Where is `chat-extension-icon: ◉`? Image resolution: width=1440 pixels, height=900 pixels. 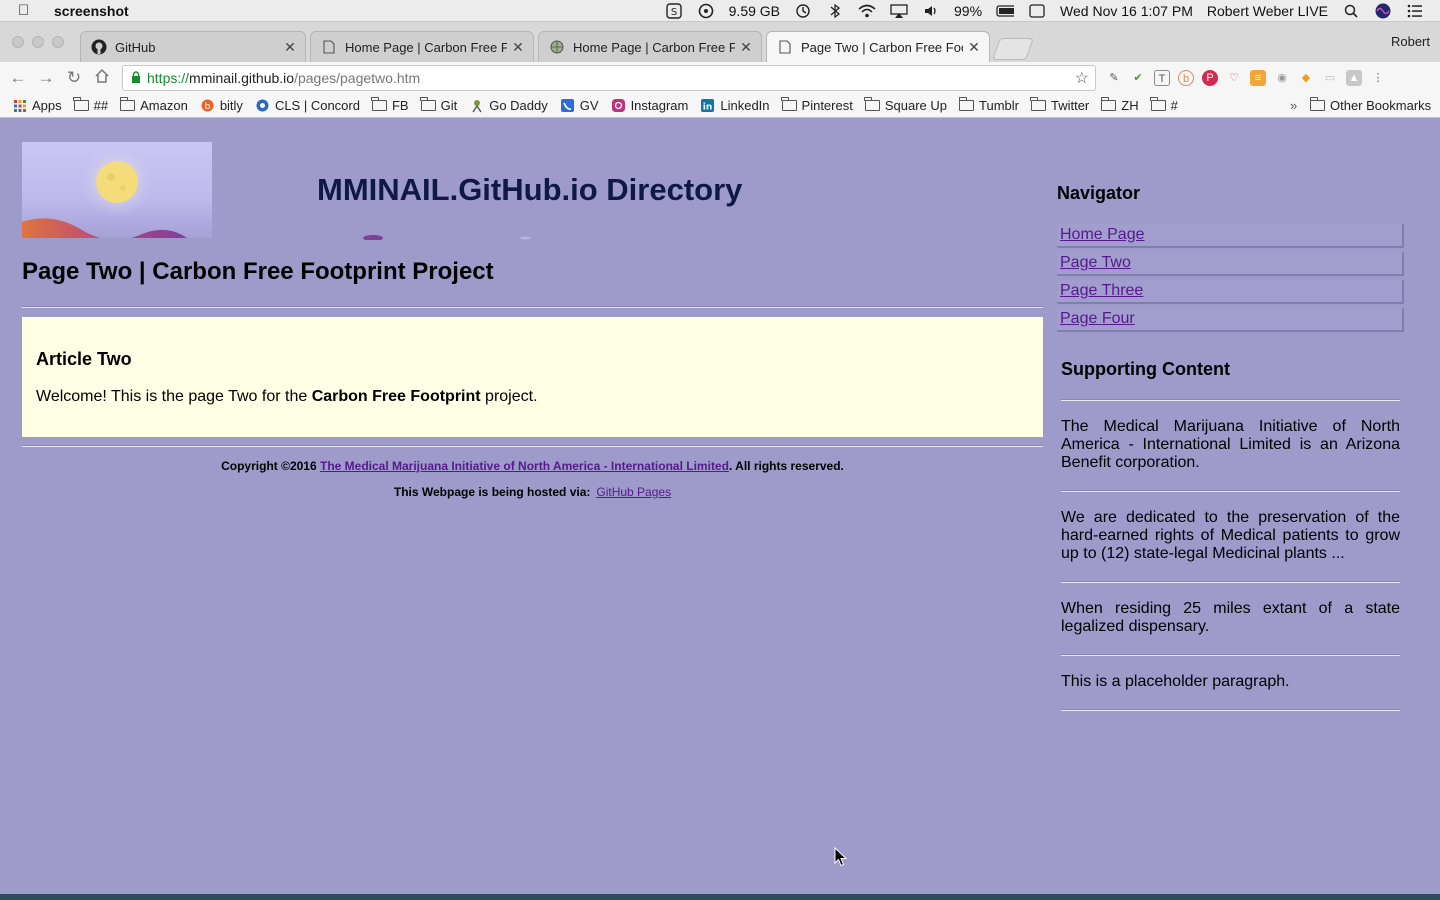 chat-extension-icon: ◉ is located at coordinates (1282, 78).